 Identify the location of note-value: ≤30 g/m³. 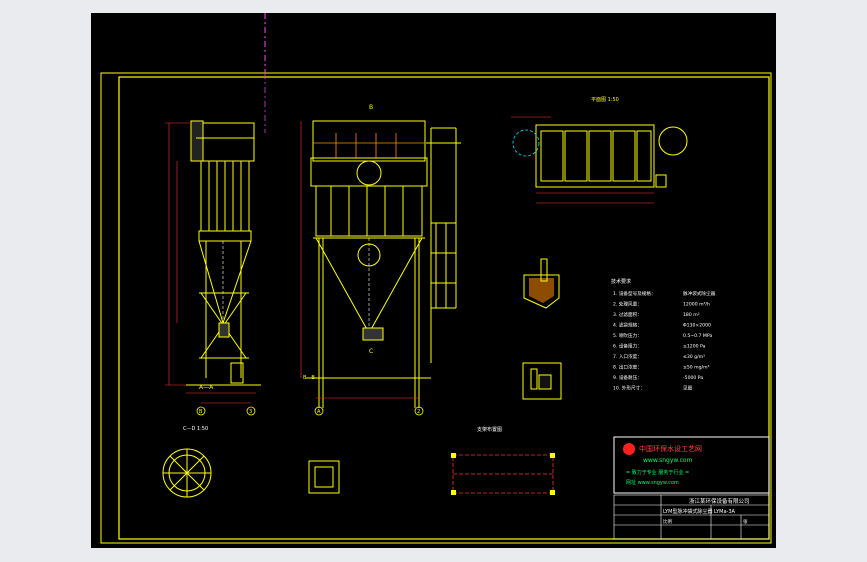
(694, 357).